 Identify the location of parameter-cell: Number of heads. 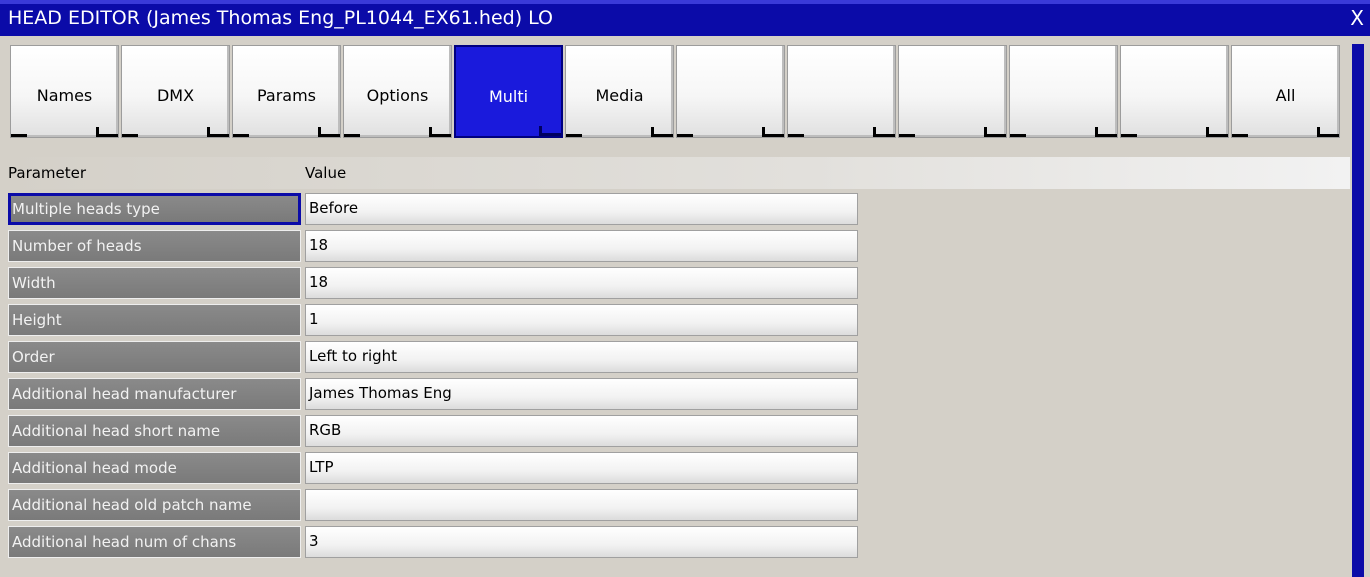
(154, 246).